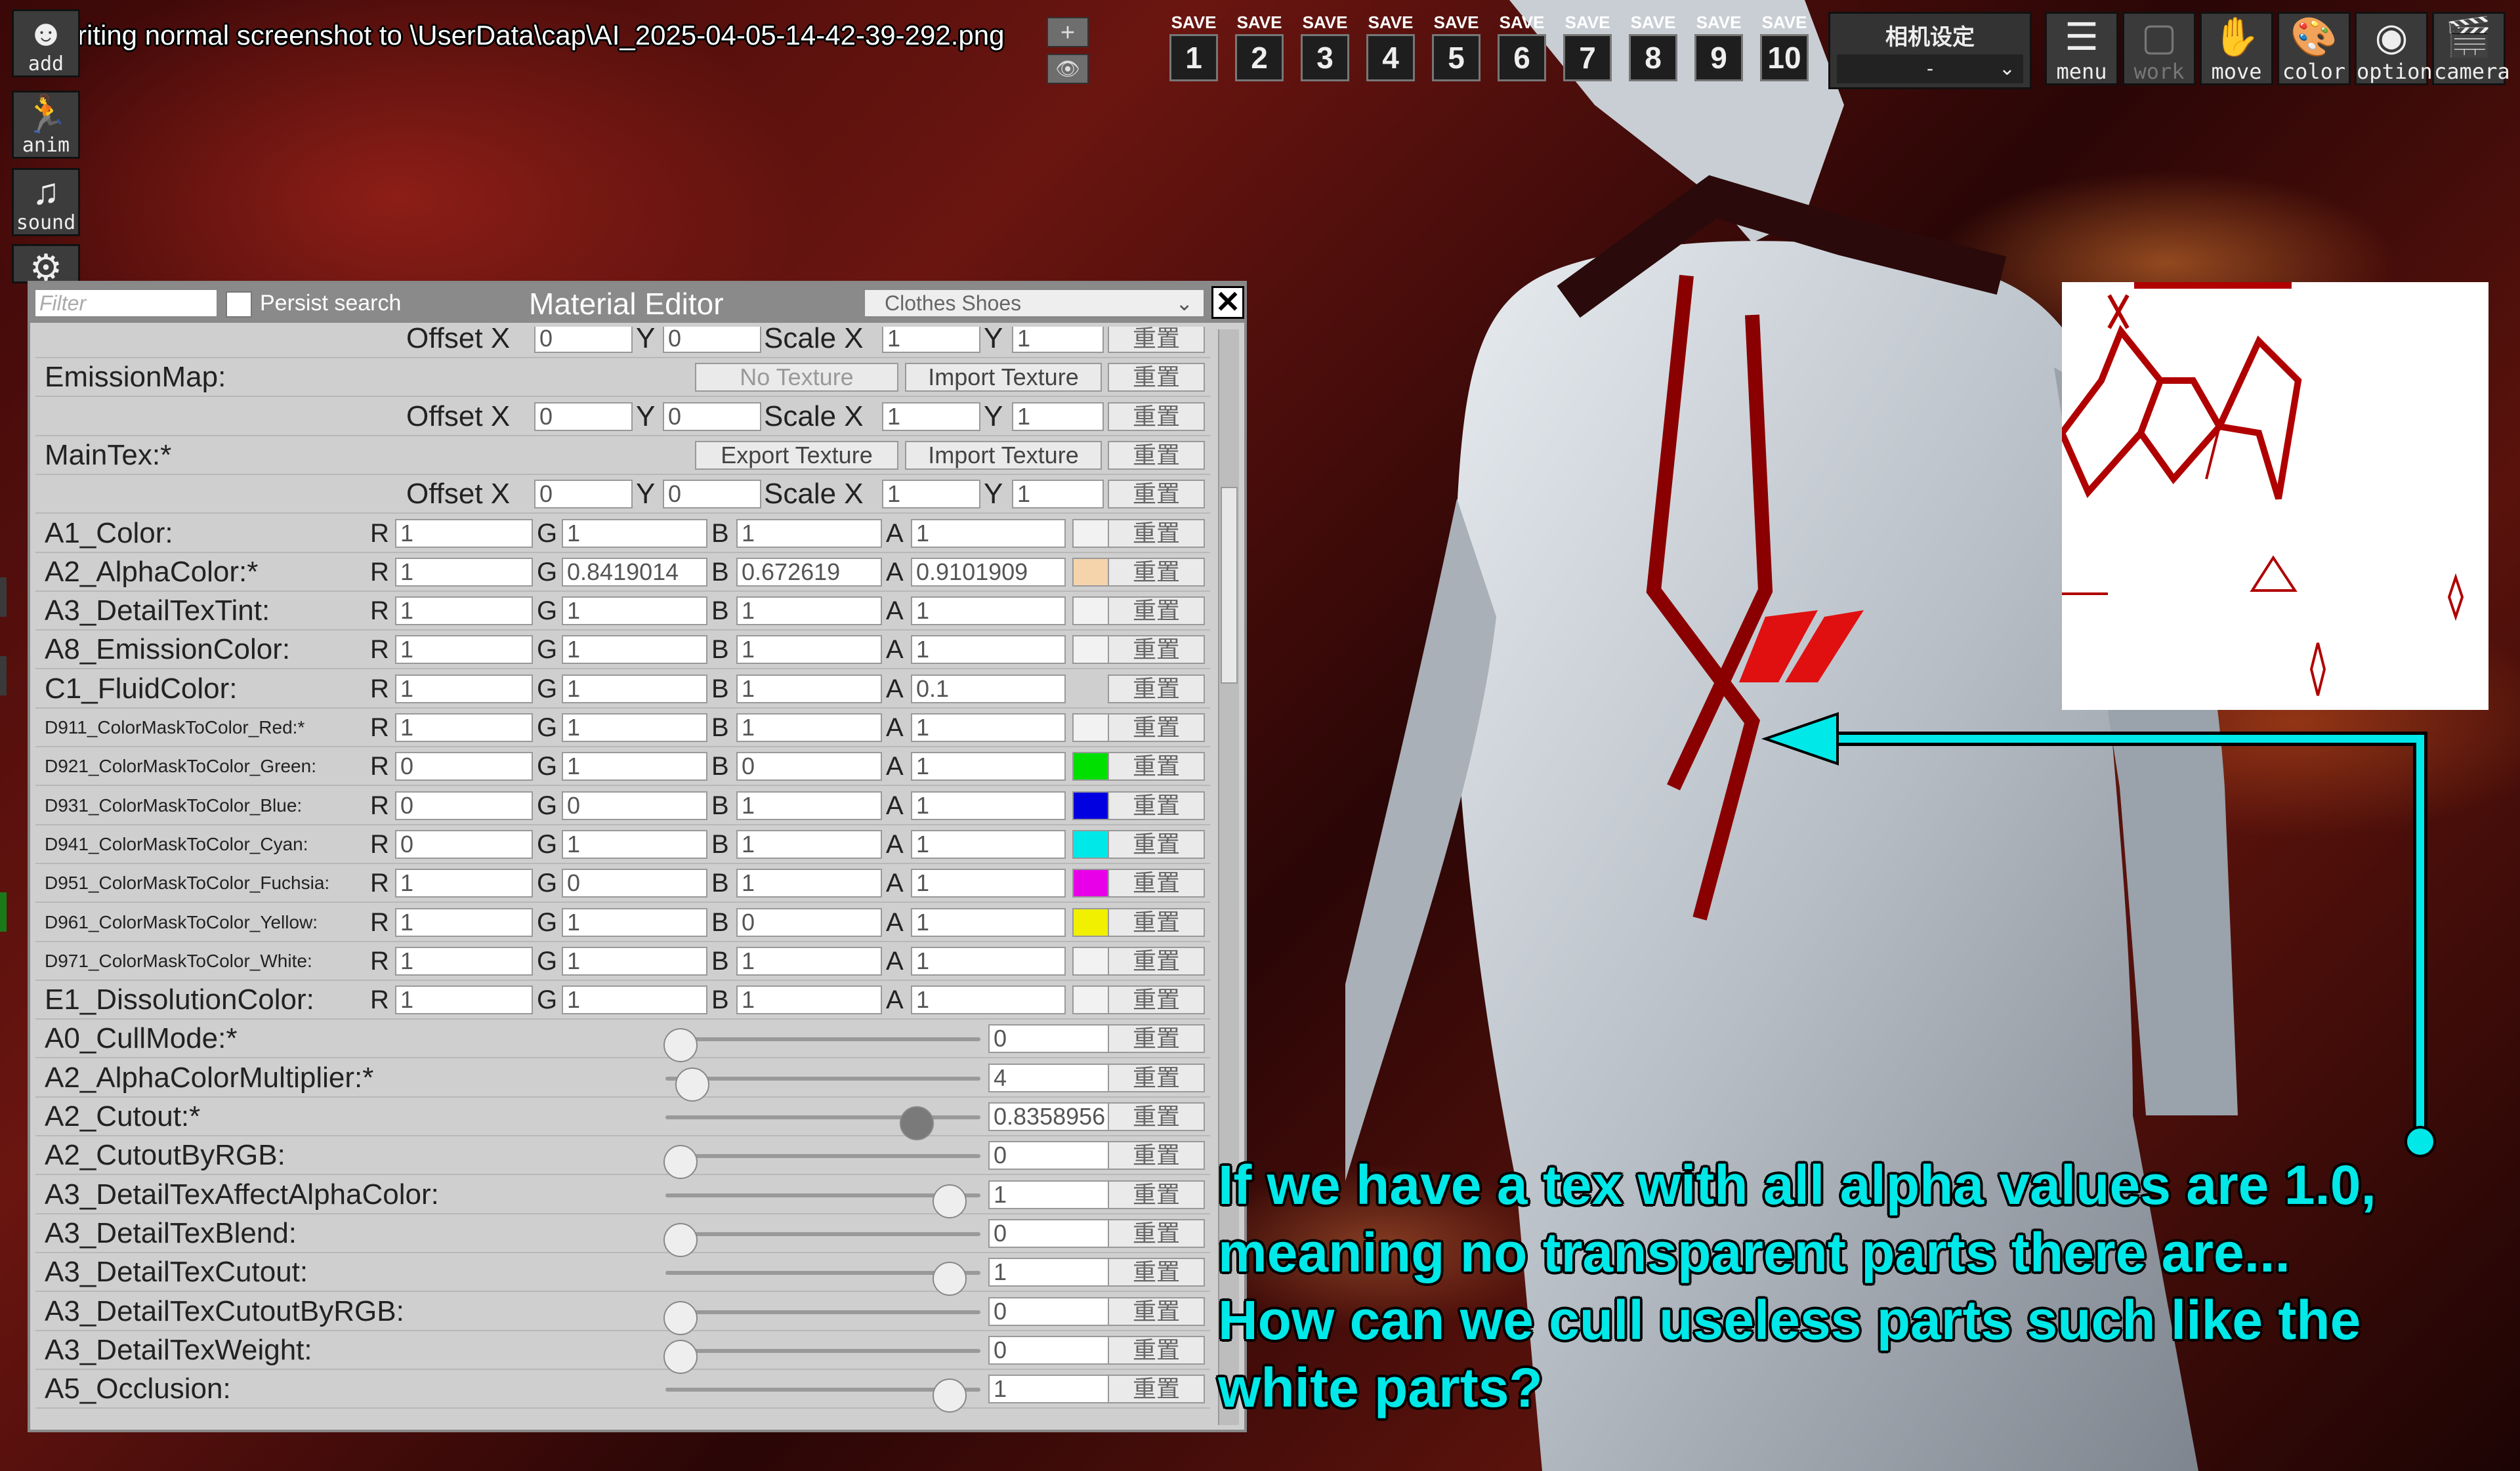  I want to click on channel-a-input: 0.9101909, so click(988, 572).